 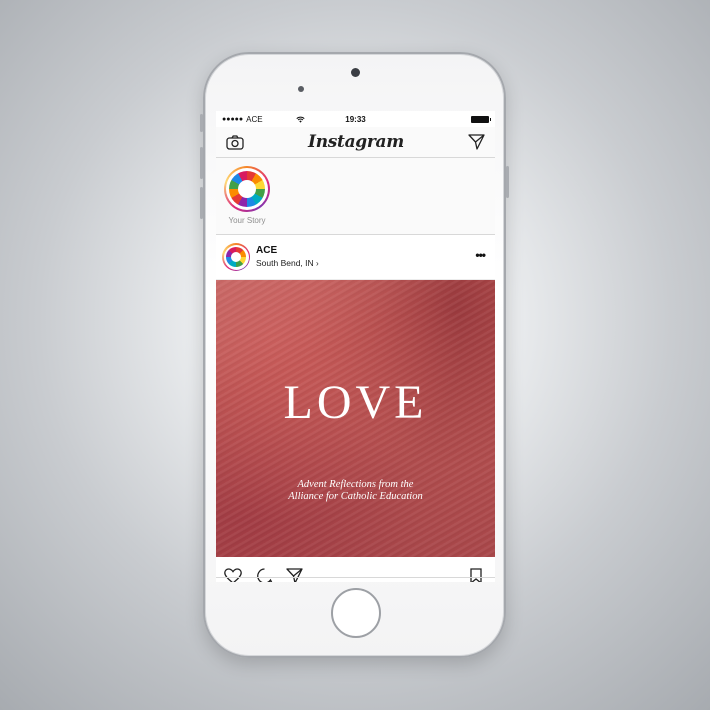 I want to click on heart-icon, so click(x=233, y=575).